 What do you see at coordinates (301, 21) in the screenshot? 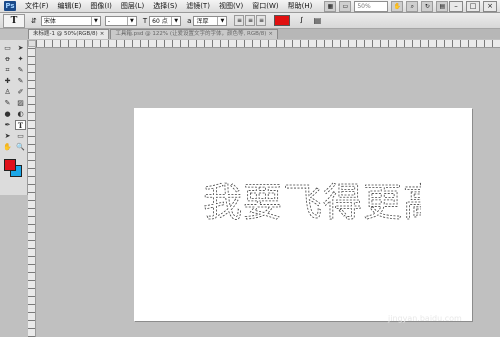
I see `warp-text-icon: ꭍ` at bounding box center [301, 21].